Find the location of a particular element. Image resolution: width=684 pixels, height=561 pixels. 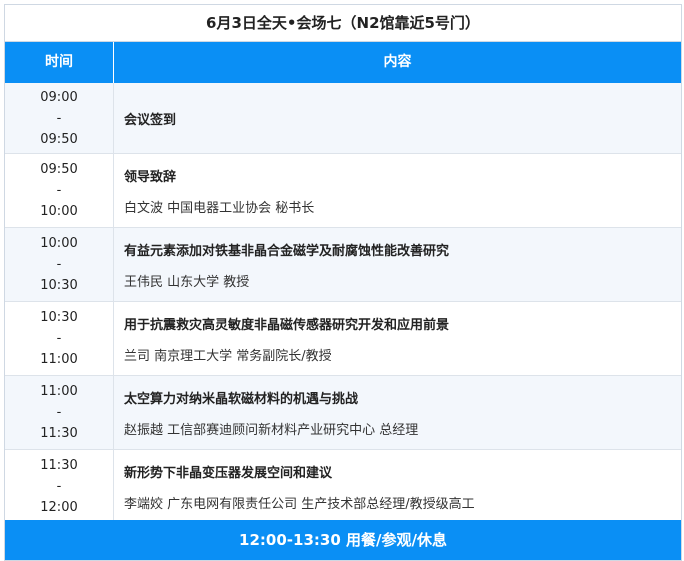

time-cell: 10:00 - 10:30 is located at coordinates (59, 264).